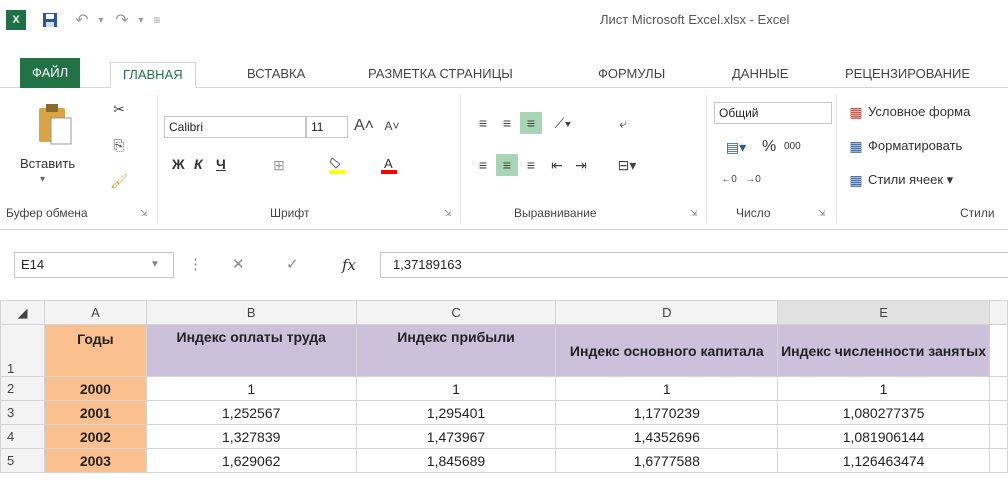 The height and width of the screenshot is (499, 1008). I want to click on cell: 1,327839, so click(251, 436).